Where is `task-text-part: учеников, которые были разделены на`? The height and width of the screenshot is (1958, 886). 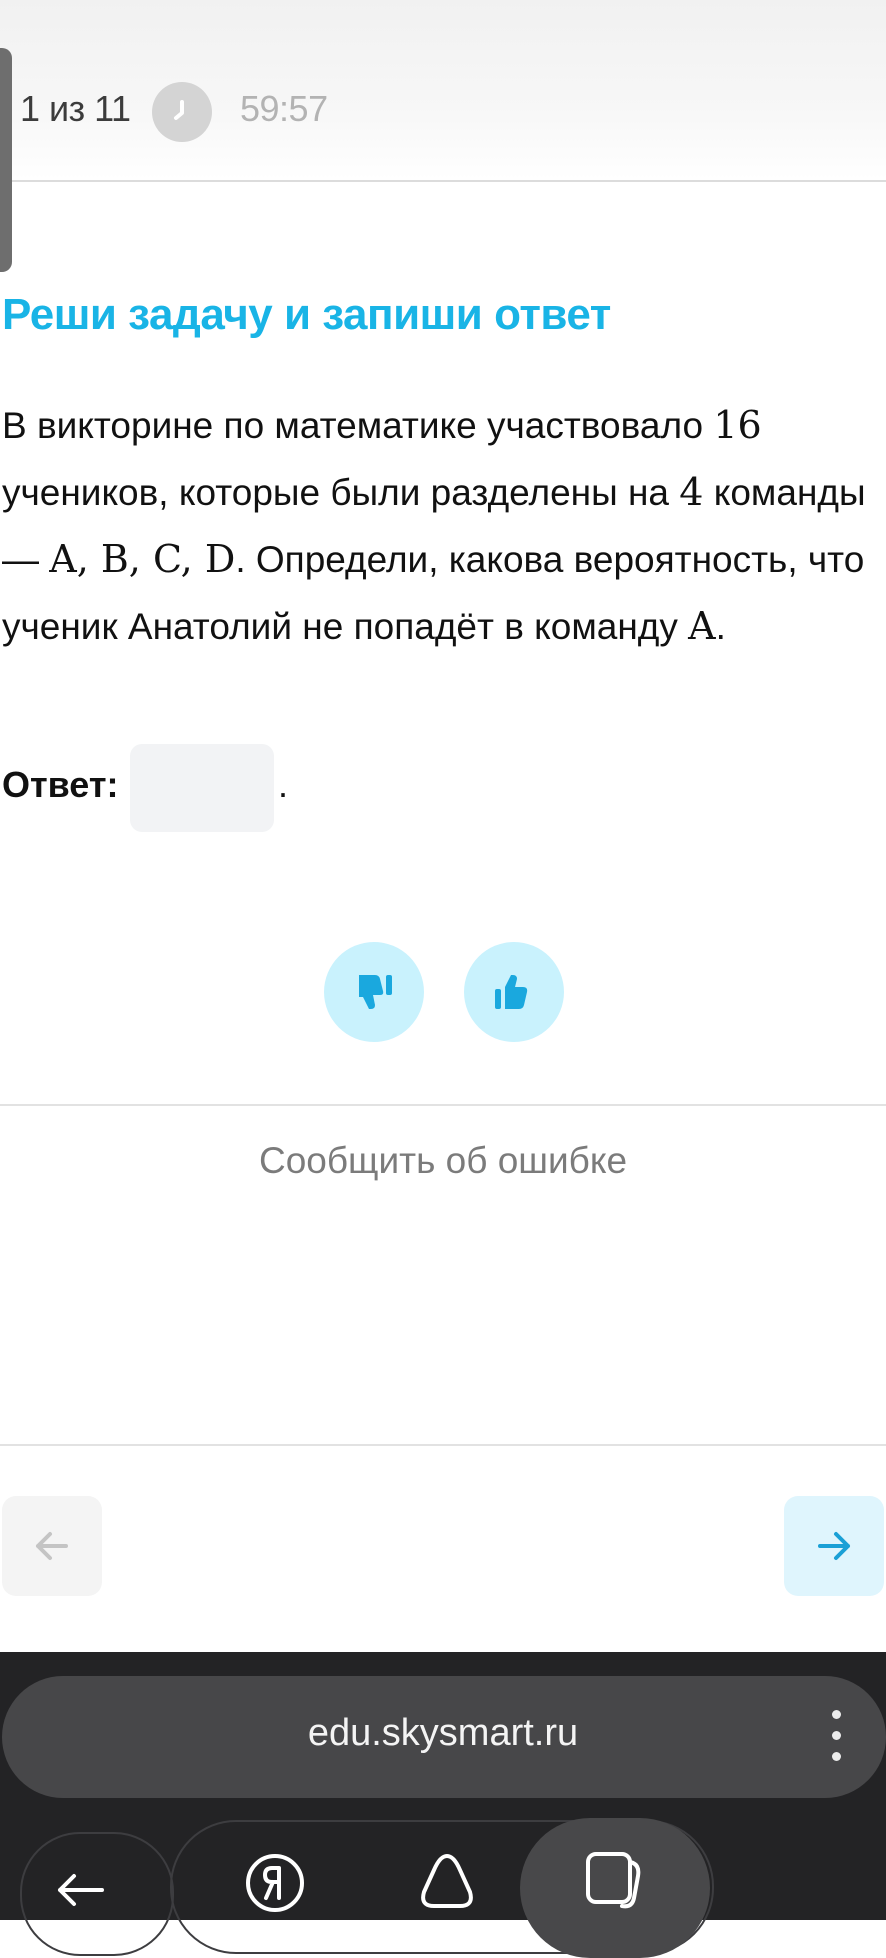
task-text-part: учеников, которые были разделены на is located at coordinates (341, 492).